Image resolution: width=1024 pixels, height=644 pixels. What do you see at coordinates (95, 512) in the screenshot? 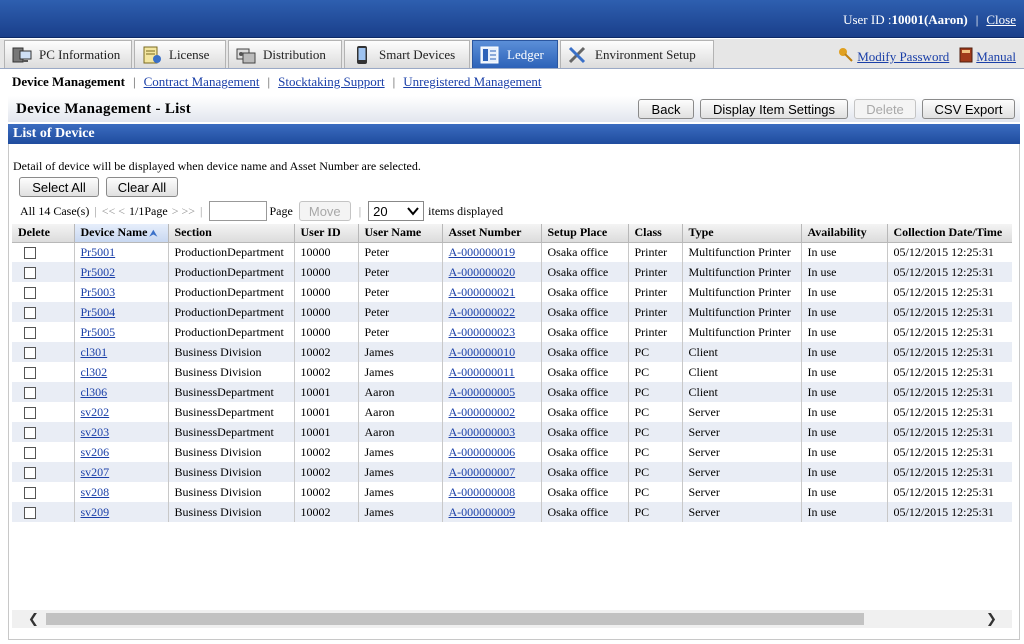
I see `device-name-link: sv209` at bounding box center [95, 512].